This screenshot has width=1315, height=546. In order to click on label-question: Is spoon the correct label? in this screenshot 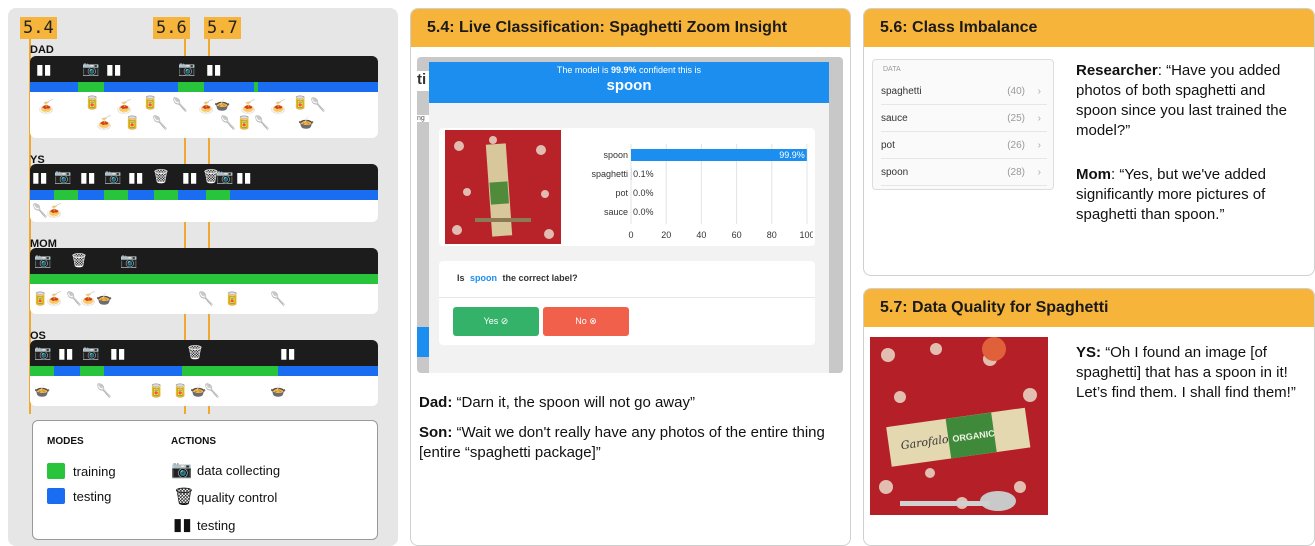, I will do `click(517, 278)`.